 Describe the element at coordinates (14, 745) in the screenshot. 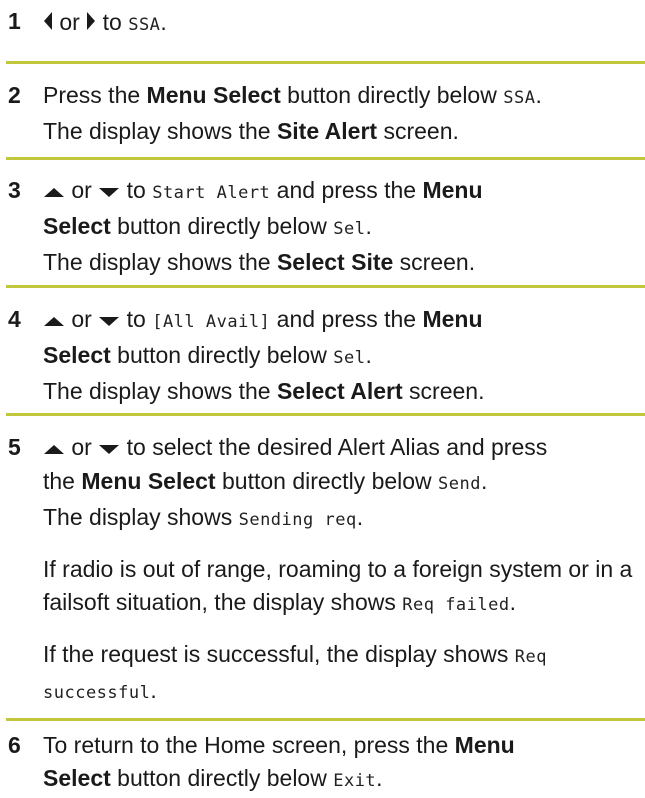

I see `step-number: 6` at that location.